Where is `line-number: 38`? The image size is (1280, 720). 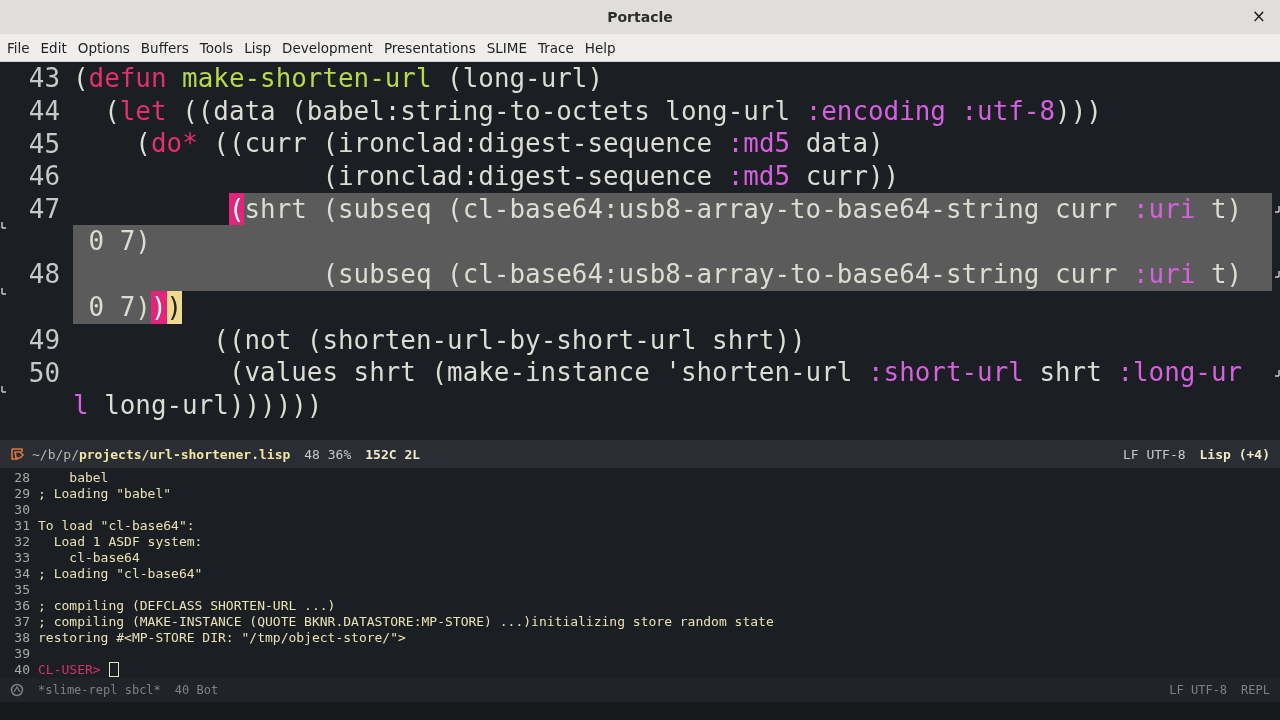 line-number: 38 is located at coordinates (21, 637).